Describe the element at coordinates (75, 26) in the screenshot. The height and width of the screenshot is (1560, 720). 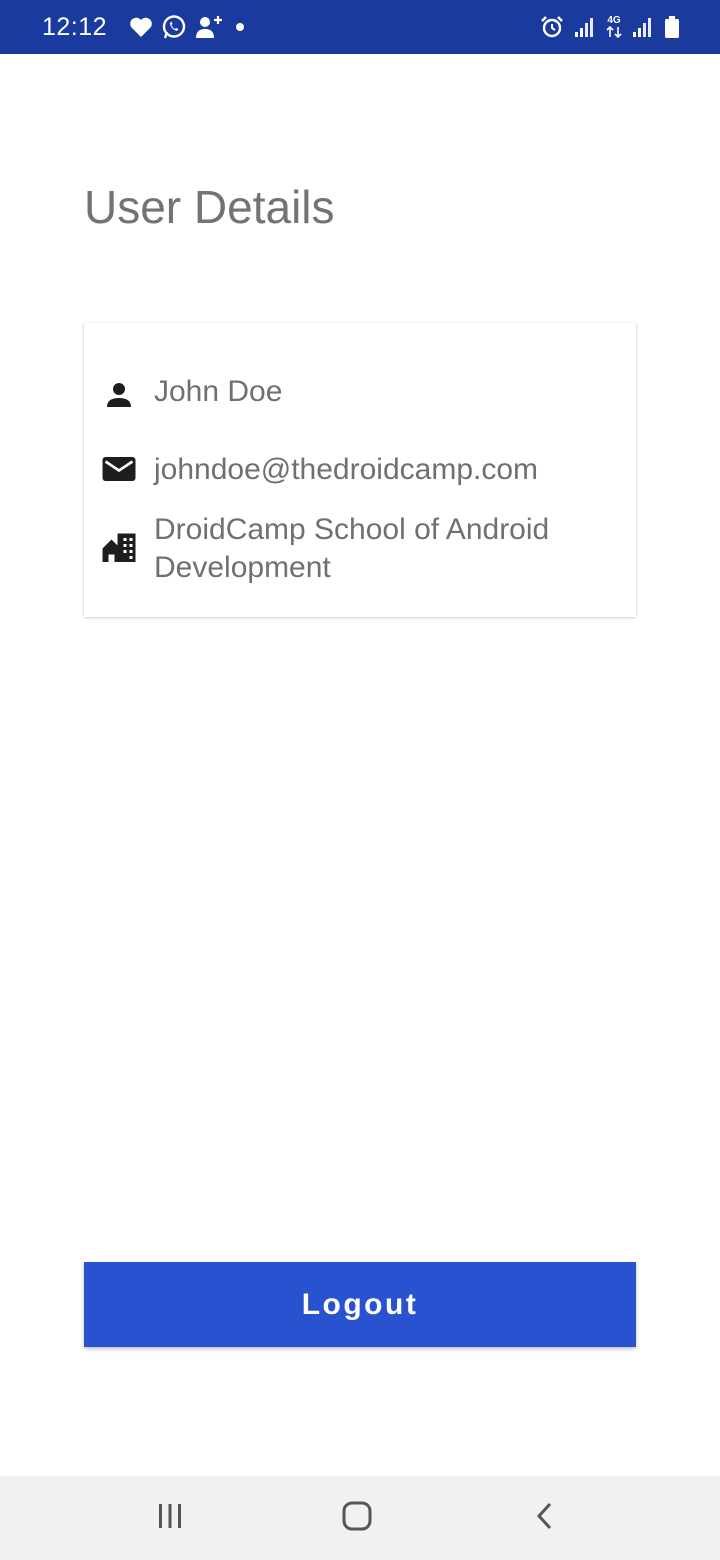
I see `status-time: 12:12` at that location.